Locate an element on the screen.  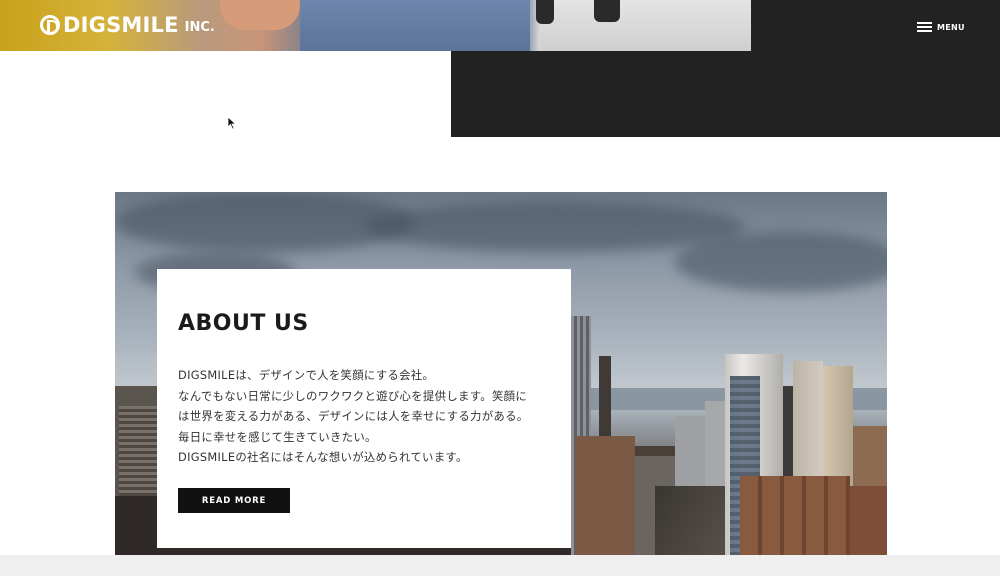
site-logo: DIGSMILE INC. is located at coordinates (127, 25).